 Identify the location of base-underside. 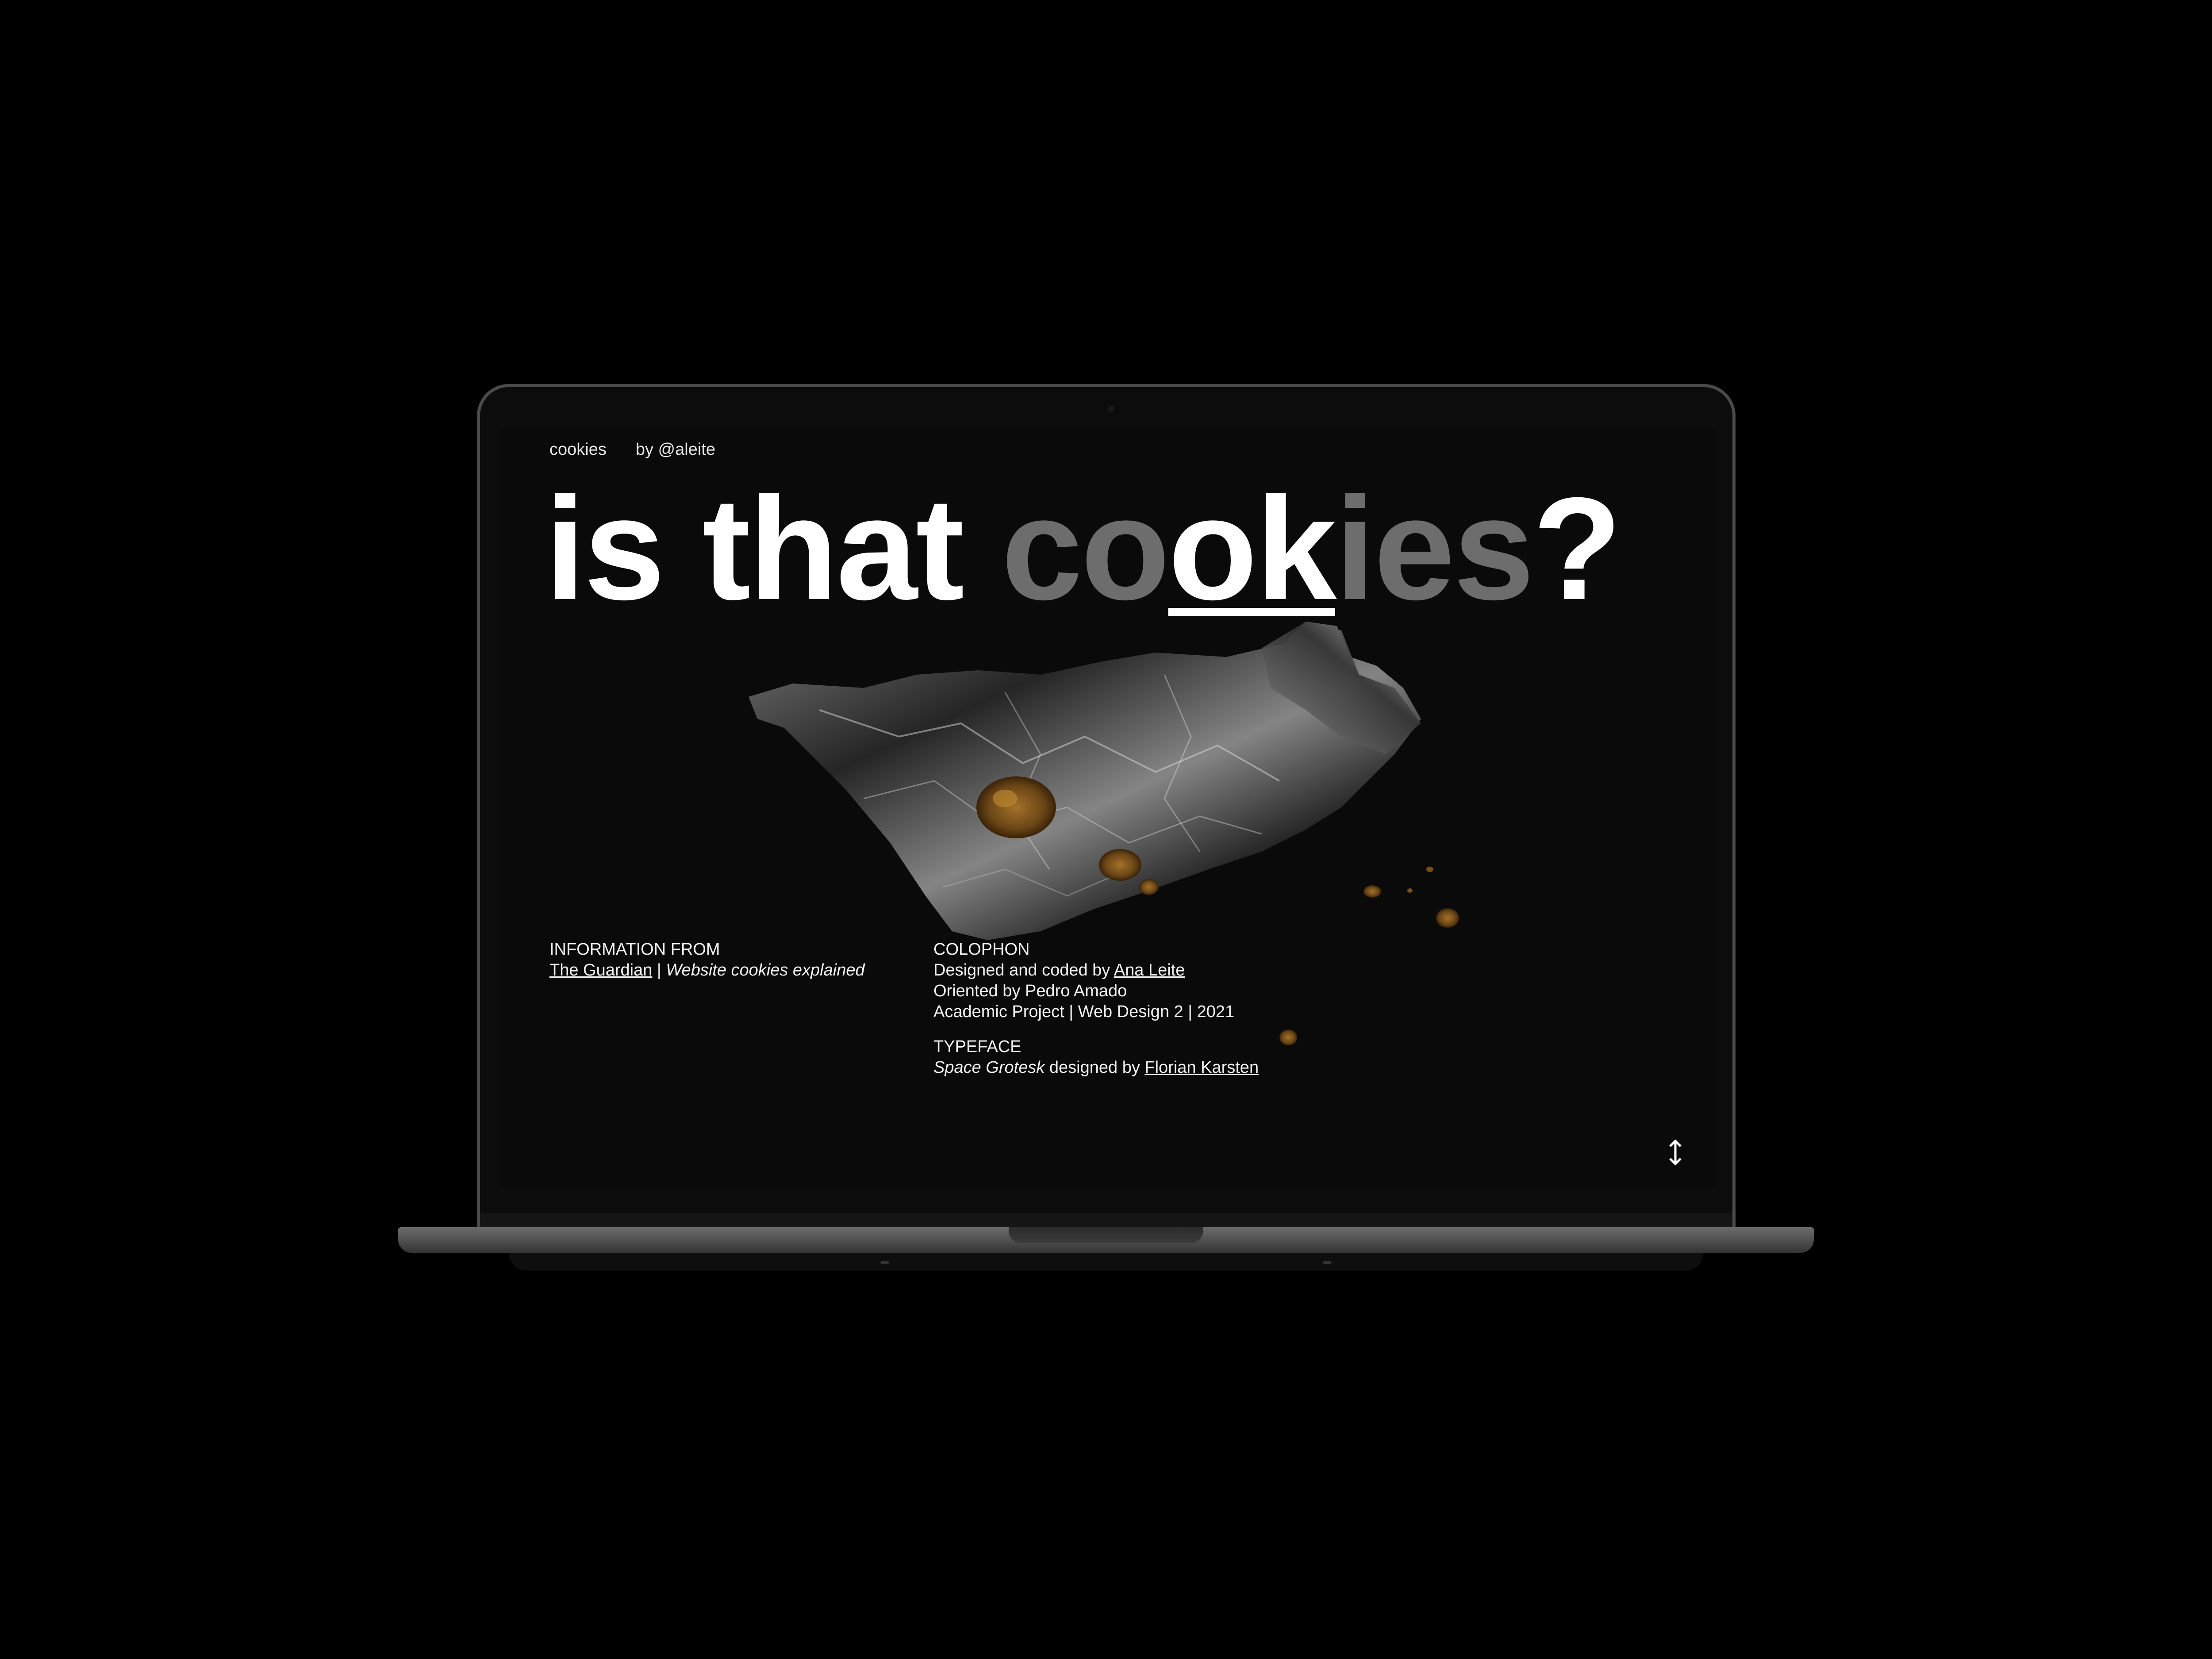
(1106, 1262).